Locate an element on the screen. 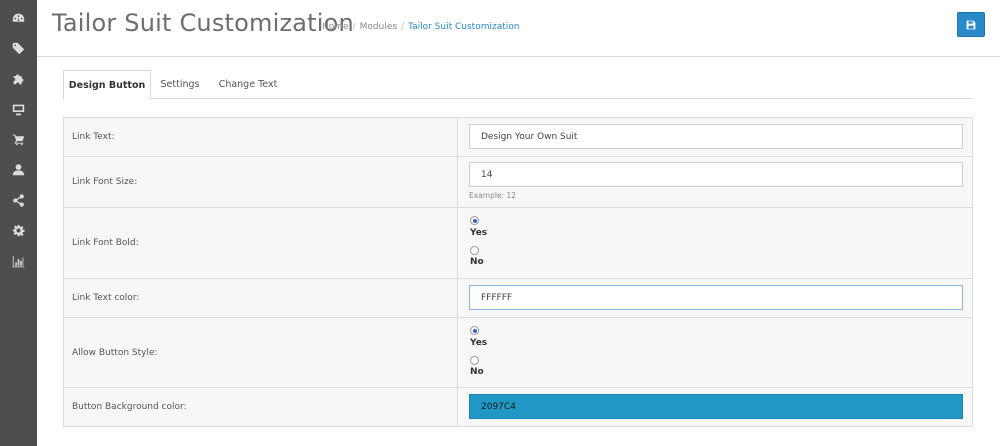 This screenshot has width=1000, height=446. button-bg-color-input: 2097C4 is located at coordinates (716, 406).